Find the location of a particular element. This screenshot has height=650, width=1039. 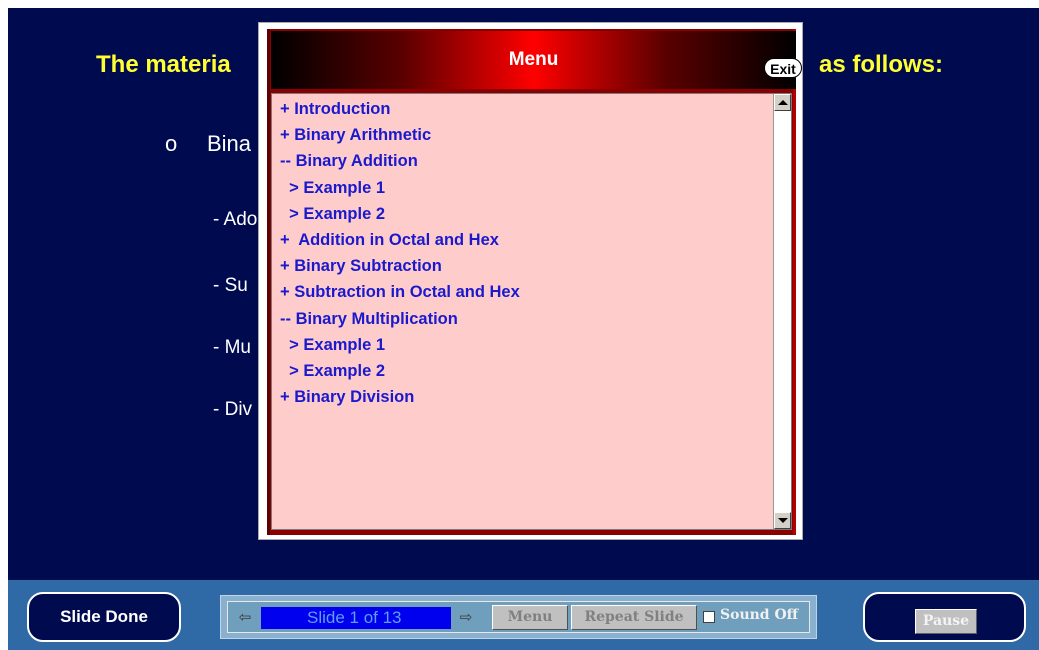

menu-item-addition-example-1: > Example 1 is located at coordinates (525, 188).